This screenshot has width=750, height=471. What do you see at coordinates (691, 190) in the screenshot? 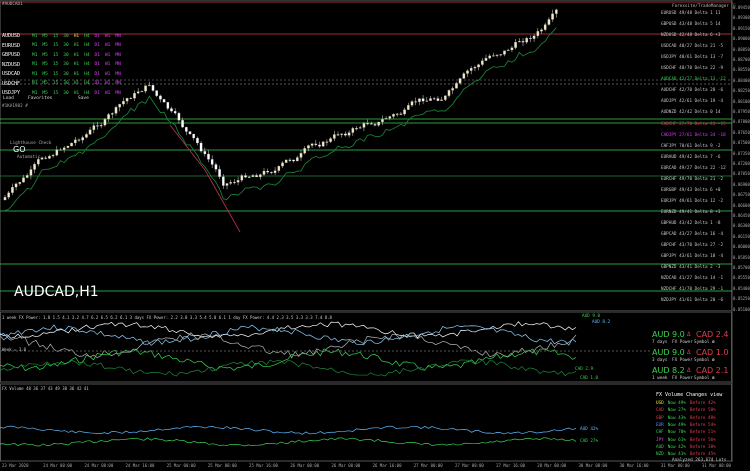
I see `pair-item: EURGBP 49/43 Delta 6 +0` at bounding box center [691, 190].